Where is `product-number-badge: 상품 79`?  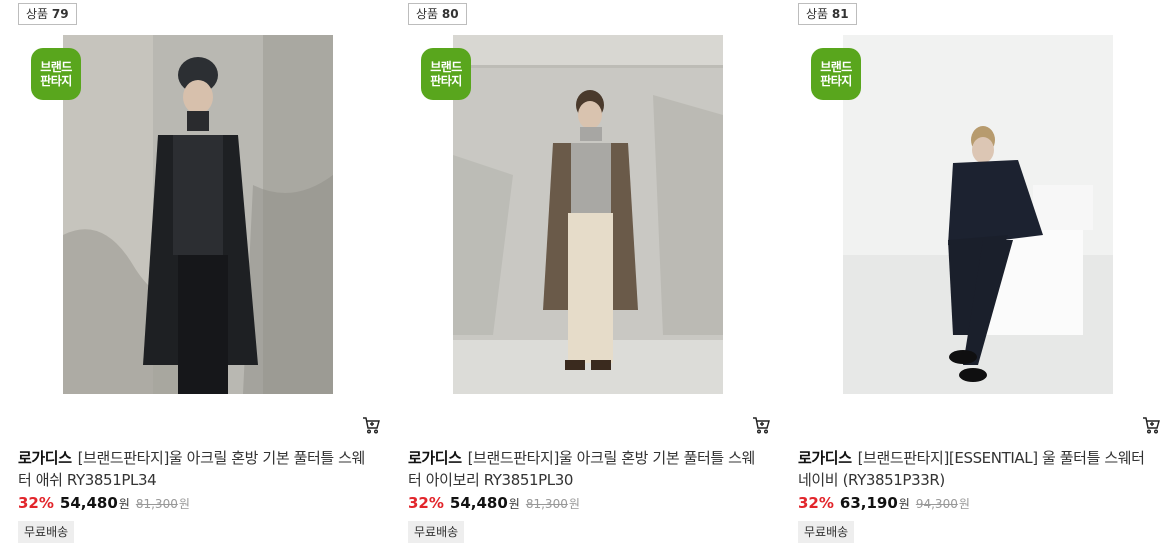 product-number-badge: 상품 79 is located at coordinates (47, 14).